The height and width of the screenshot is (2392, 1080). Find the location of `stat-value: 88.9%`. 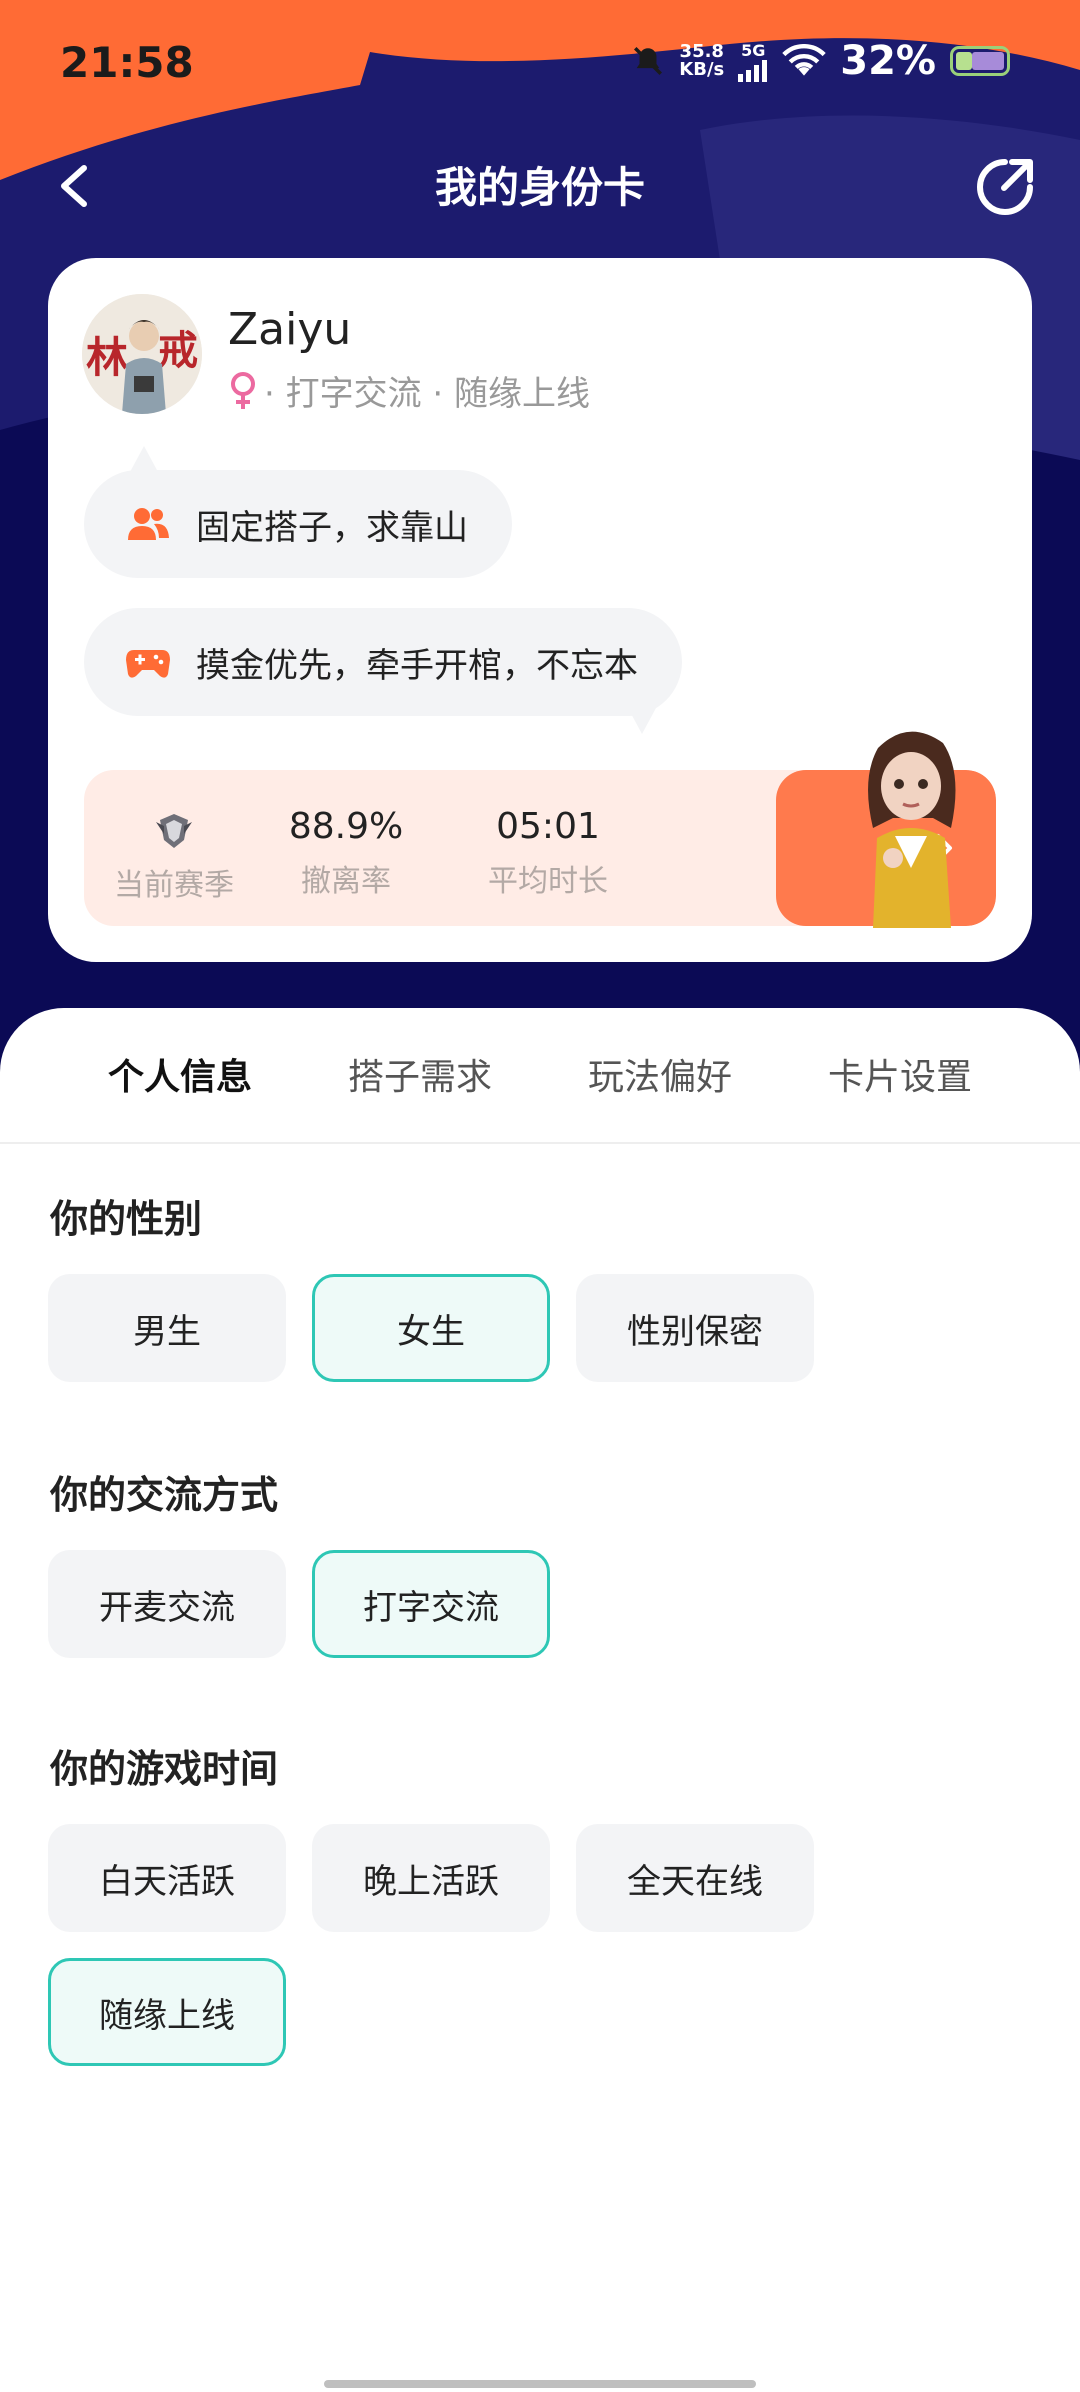

stat-value: 88.9% is located at coordinates (346, 826).